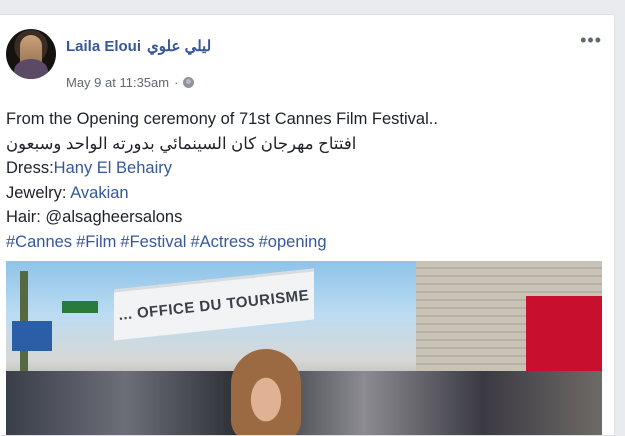 Image resolution: width=625 pixels, height=436 pixels. What do you see at coordinates (96, 242) in the screenshot?
I see `hashtag-link: #Film` at bounding box center [96, 242].